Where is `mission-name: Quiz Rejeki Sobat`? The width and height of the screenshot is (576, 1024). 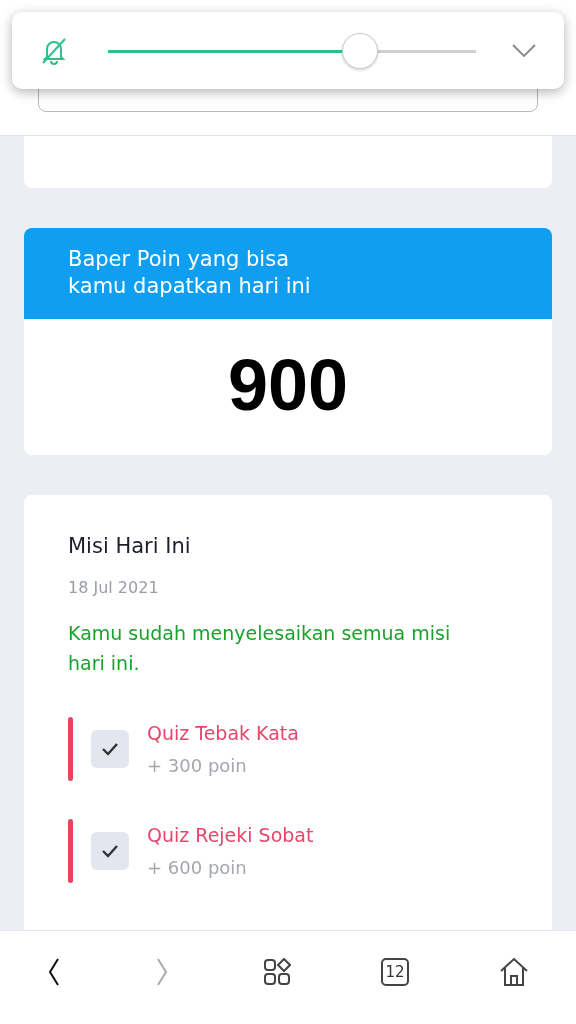
mission-name: Quiz Rejeki Sobat is located at coordinates (230, 836).